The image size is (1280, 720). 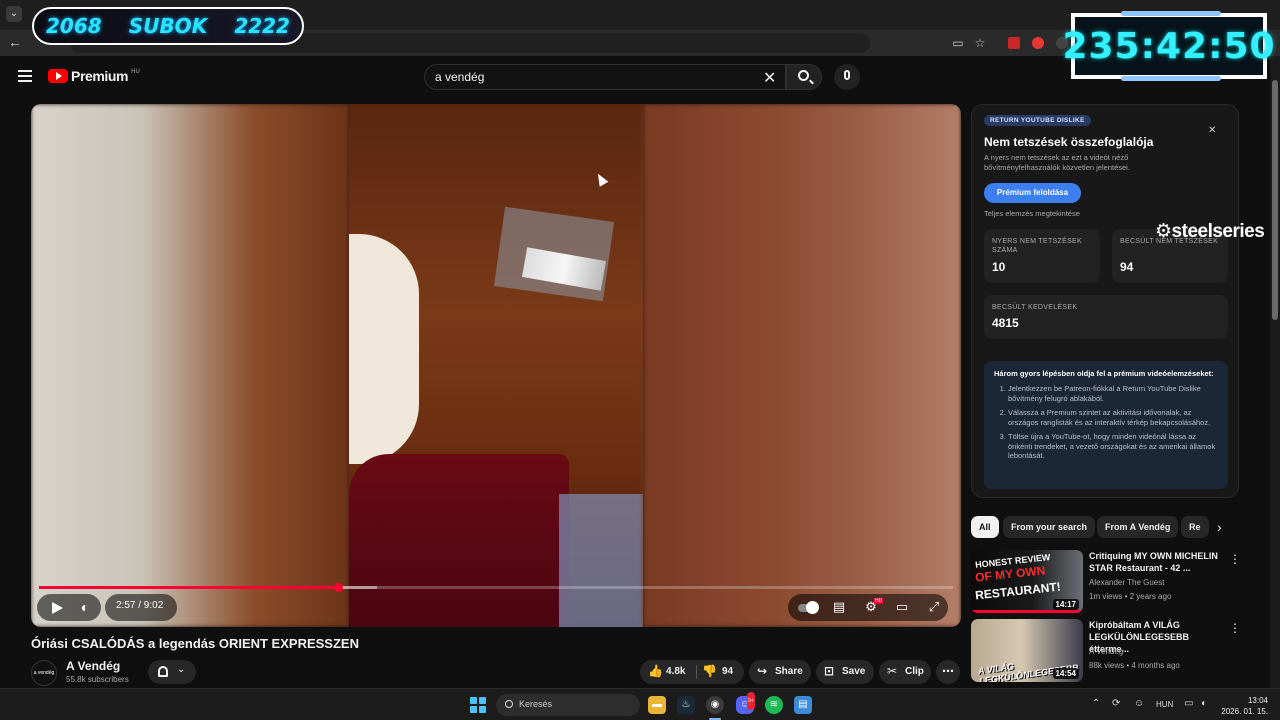 I want to click on more-actions-button: ⋯, so click(x=948, y=672).